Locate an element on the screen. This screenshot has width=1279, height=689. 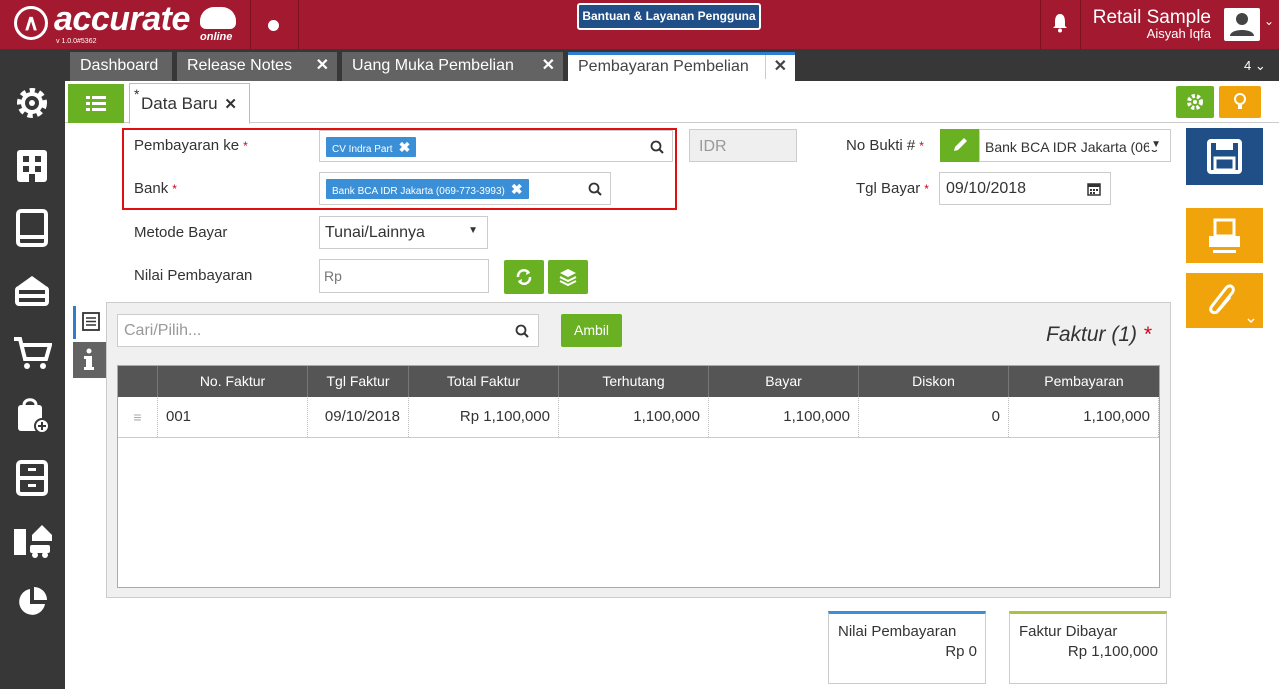
status-dot-icon is located at coordinates (273, 25).